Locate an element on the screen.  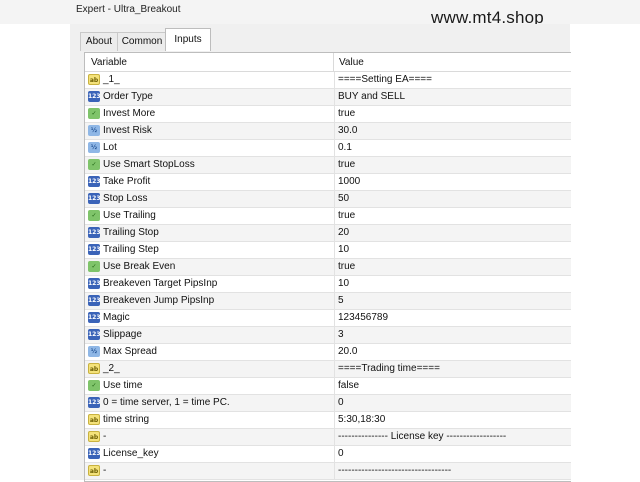
variable-name: _2_ is located at coordinates (111, 368).